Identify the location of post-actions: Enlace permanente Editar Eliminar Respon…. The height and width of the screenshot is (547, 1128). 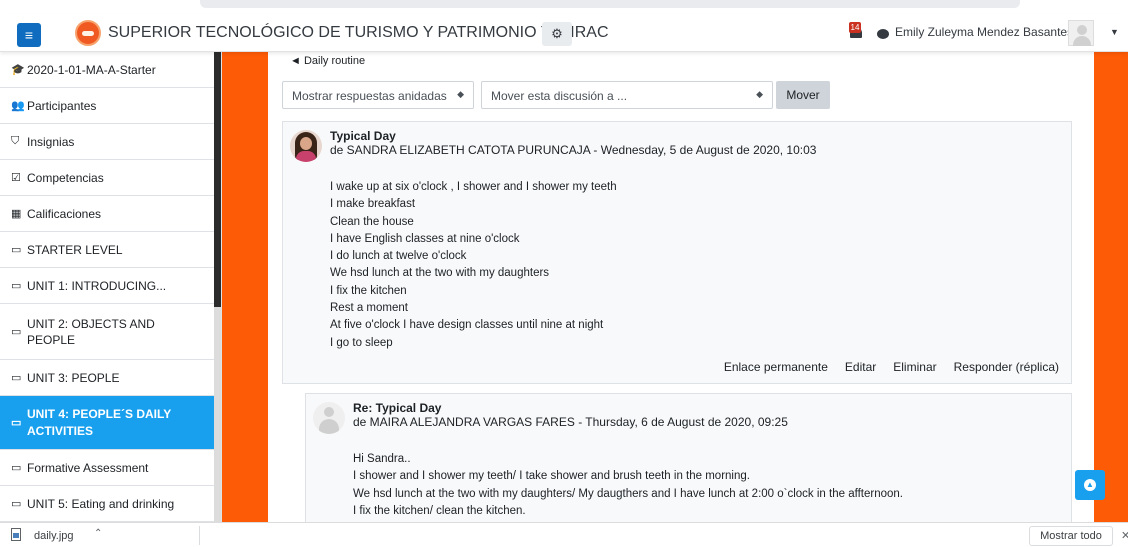
(891, 367).